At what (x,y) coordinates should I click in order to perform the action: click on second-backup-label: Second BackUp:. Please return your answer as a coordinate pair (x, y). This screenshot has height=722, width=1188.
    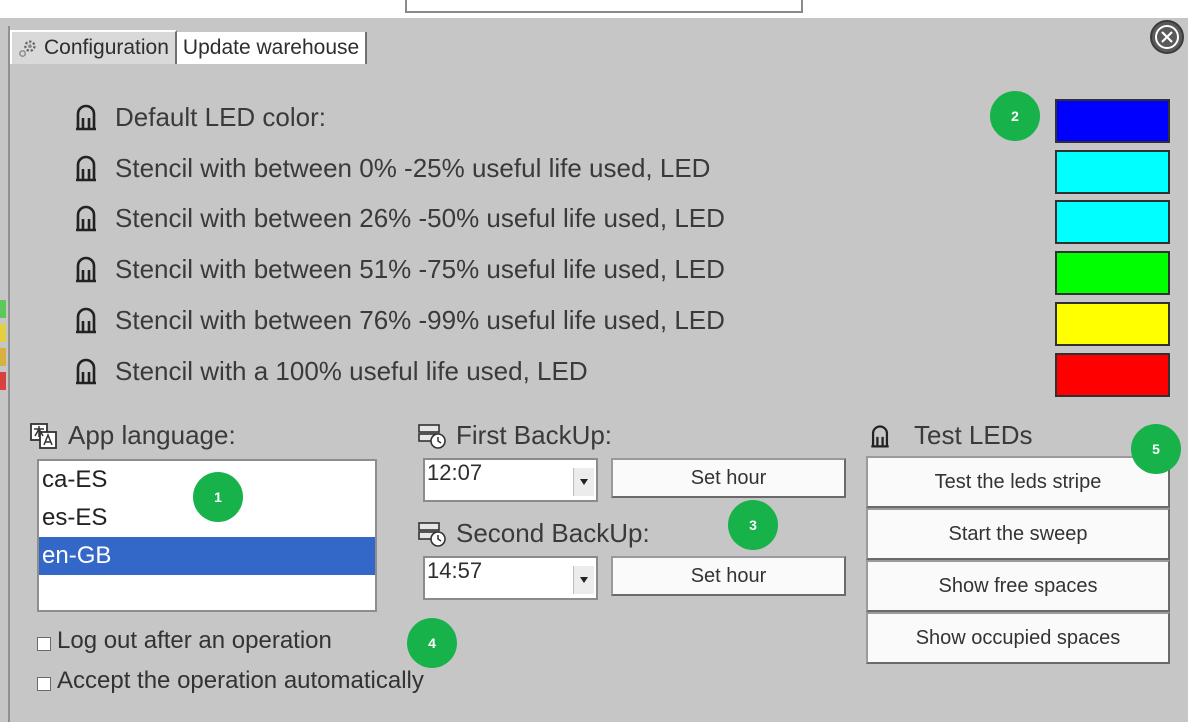
    Looking at the image, I should click on (553, 533).